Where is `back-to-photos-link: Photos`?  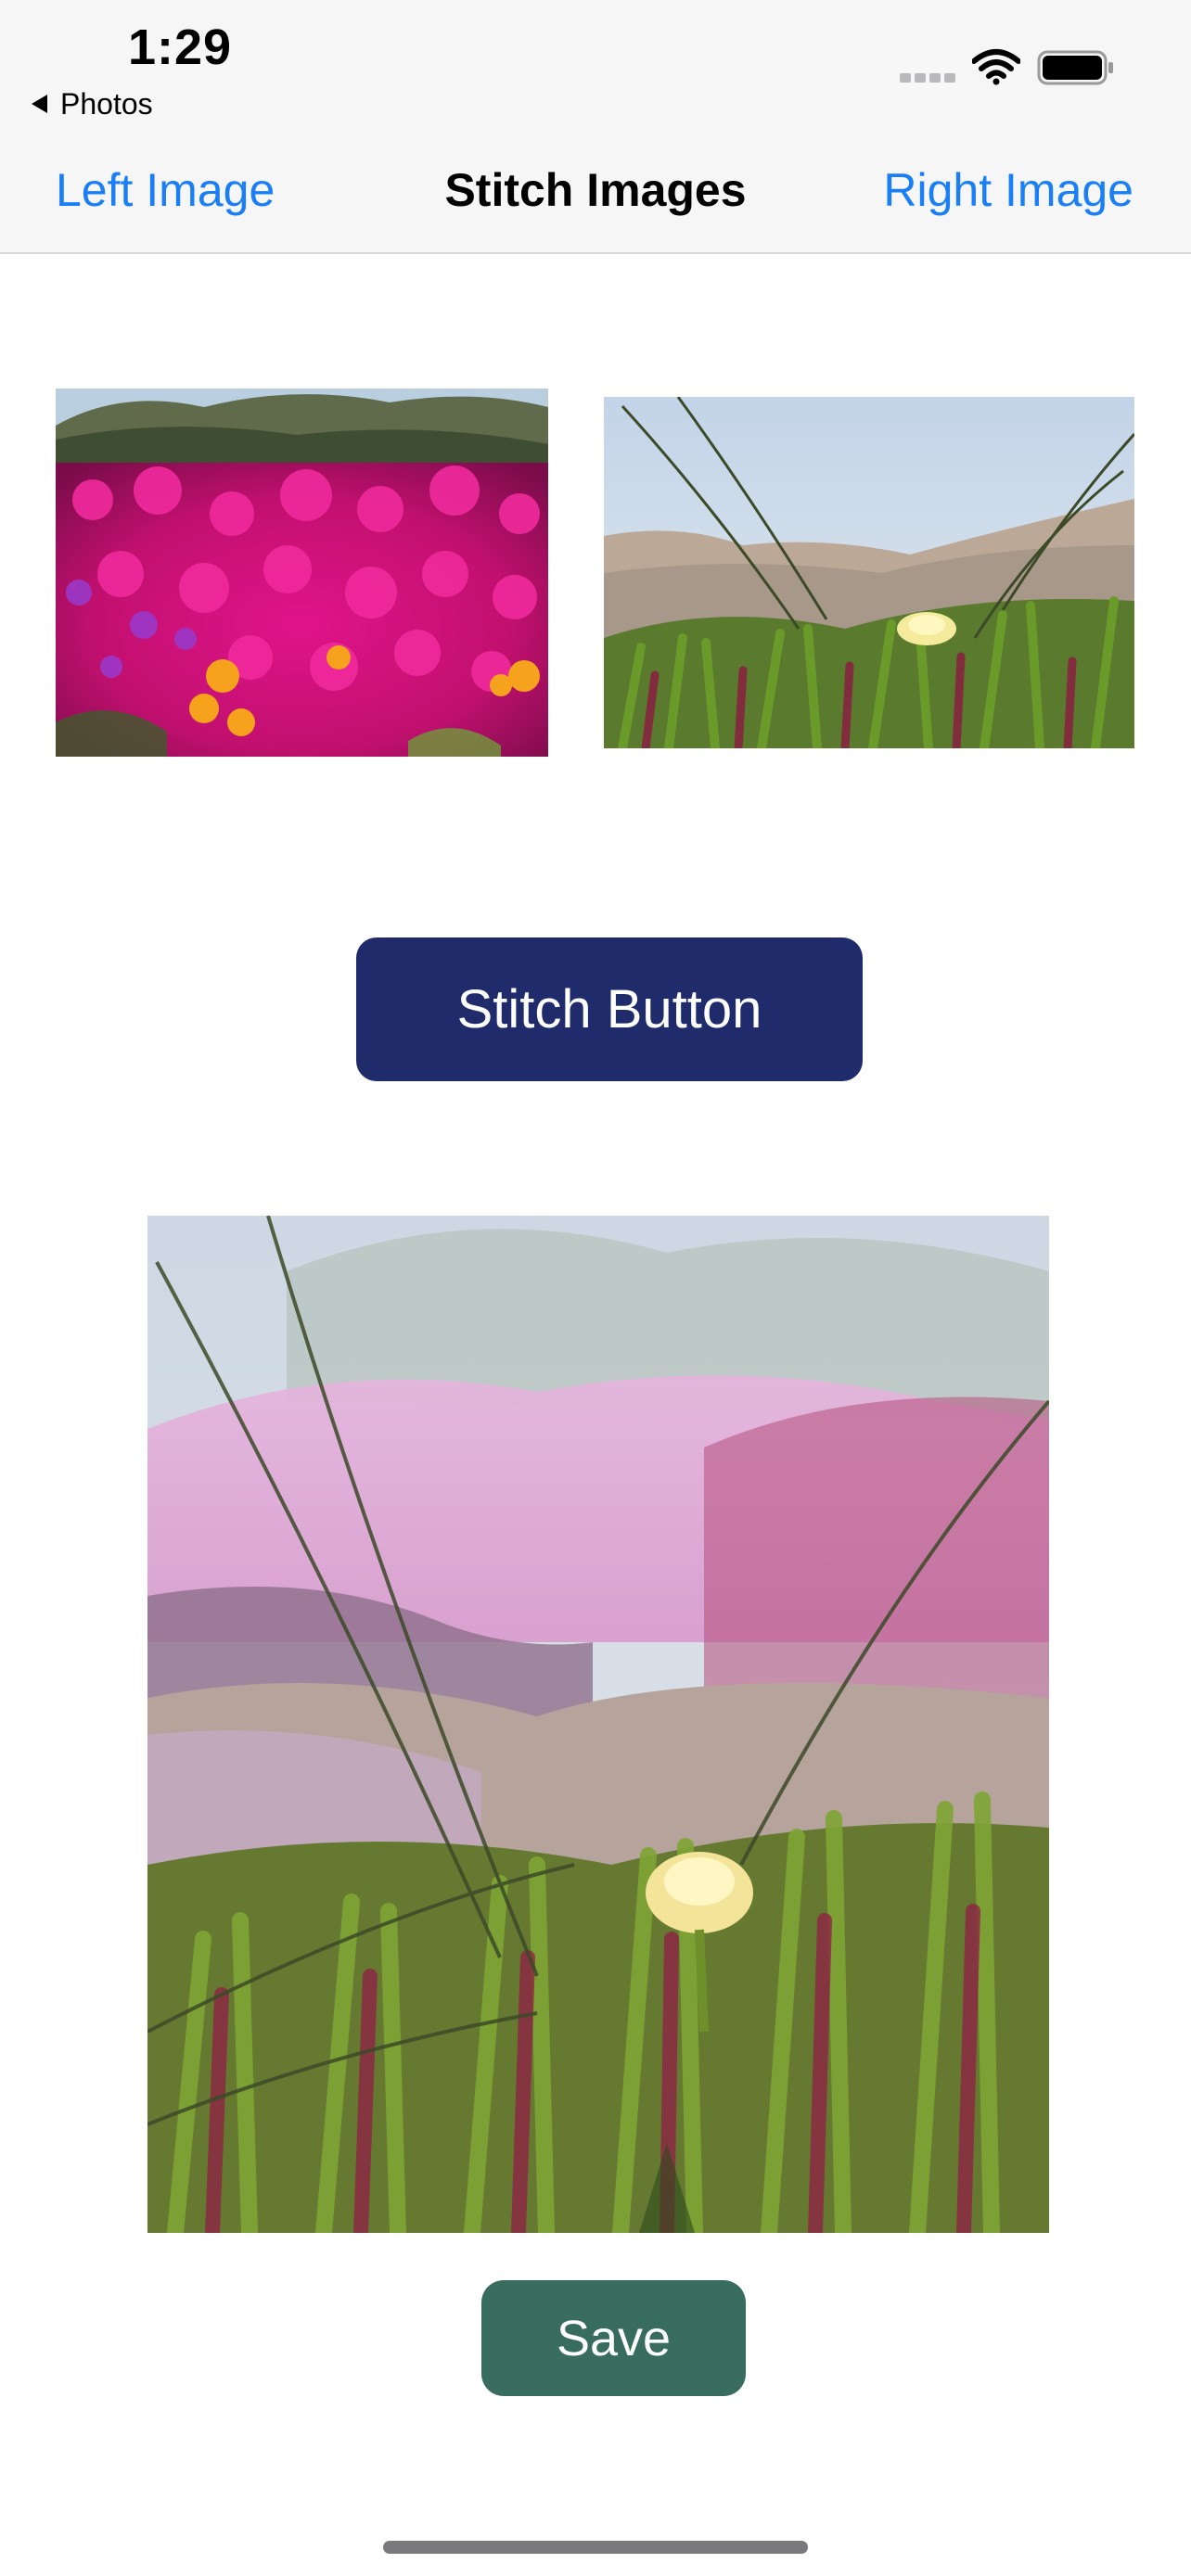
back-to-photos-link: Photos is located at coordinates (92, 103).